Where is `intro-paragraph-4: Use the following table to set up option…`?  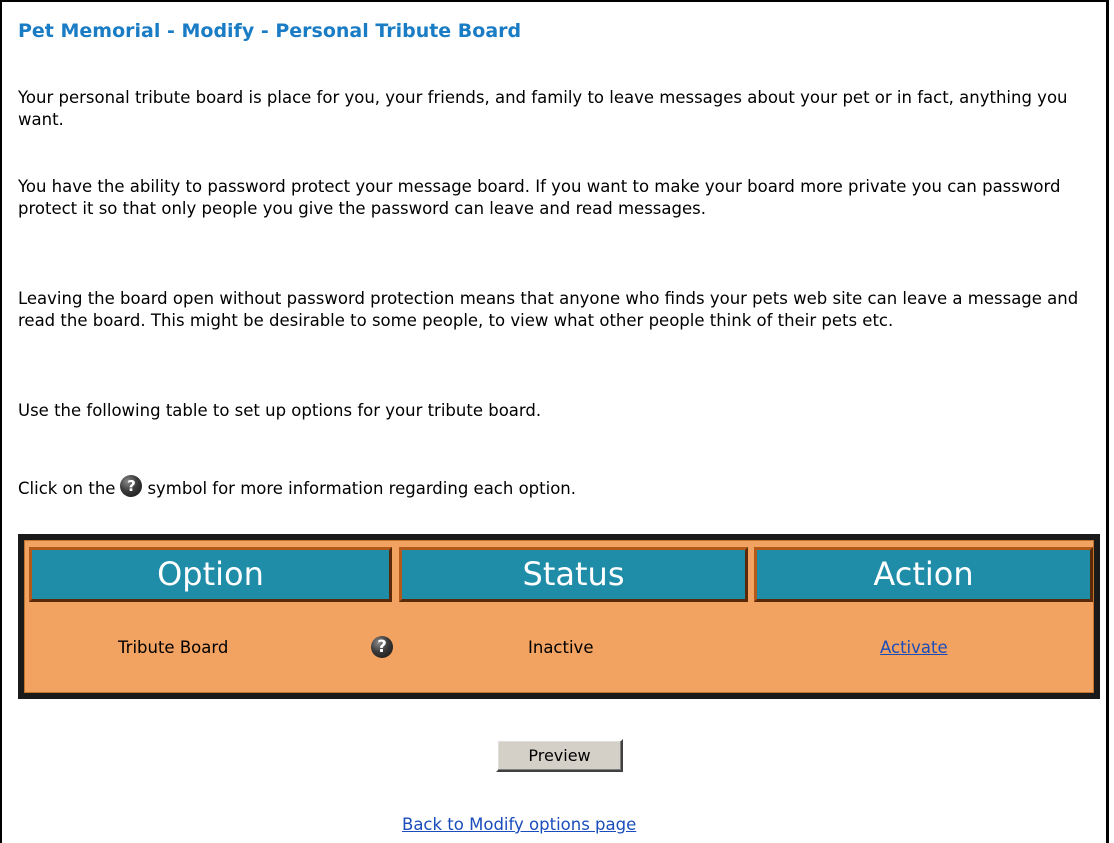 intro-paragraph-4: Use the following table to set up option… is located at coordinates (280, 410).